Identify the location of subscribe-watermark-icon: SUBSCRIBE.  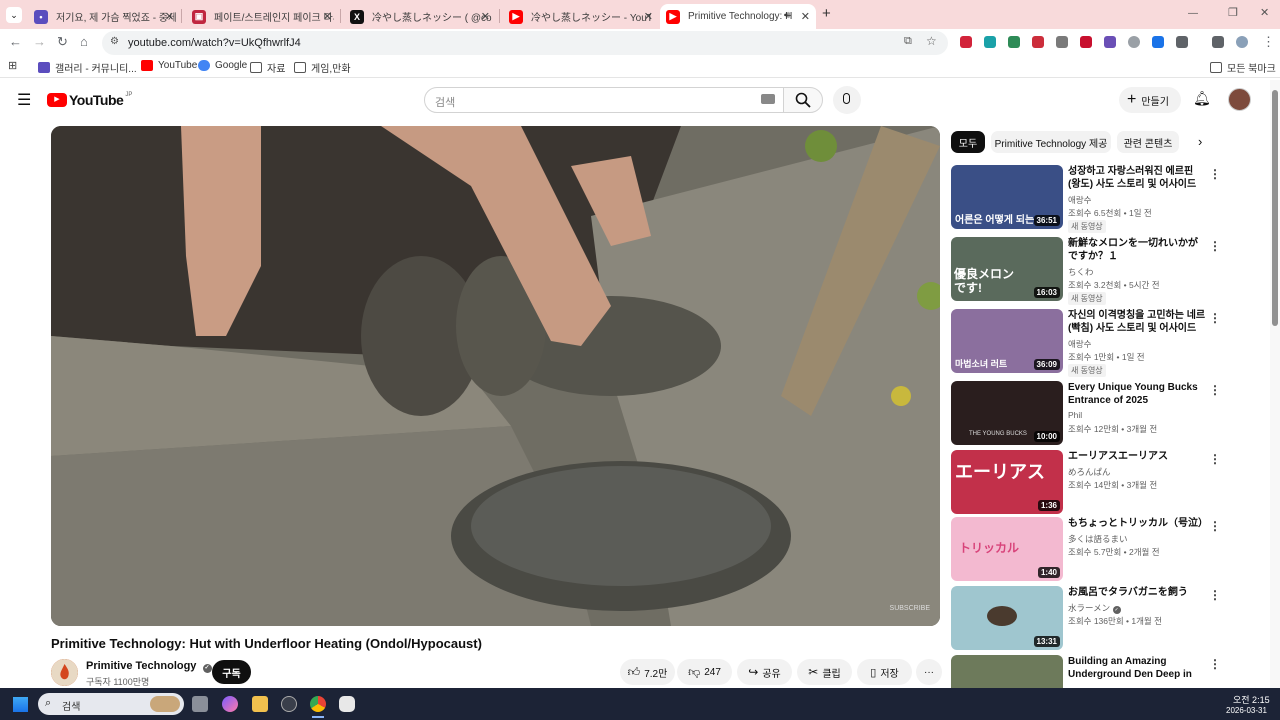
(910, 608).